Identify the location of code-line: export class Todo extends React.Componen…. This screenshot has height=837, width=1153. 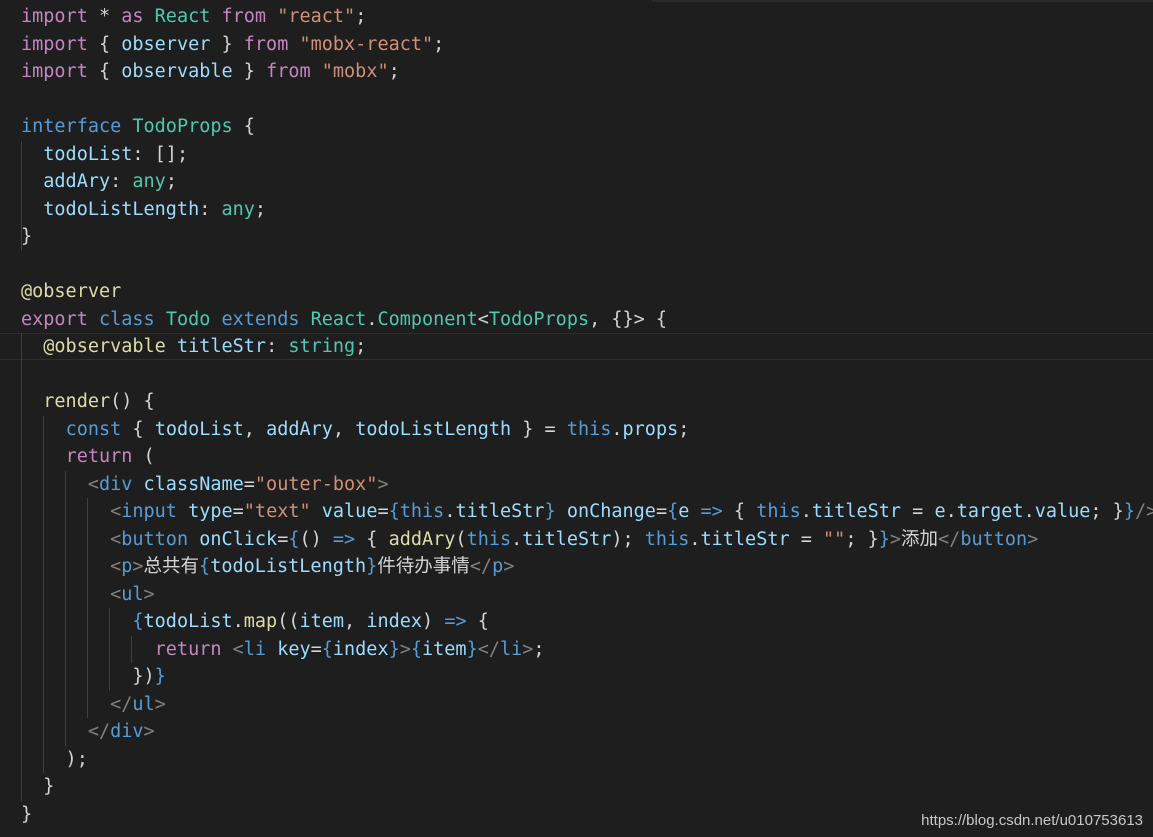
(344, 320).